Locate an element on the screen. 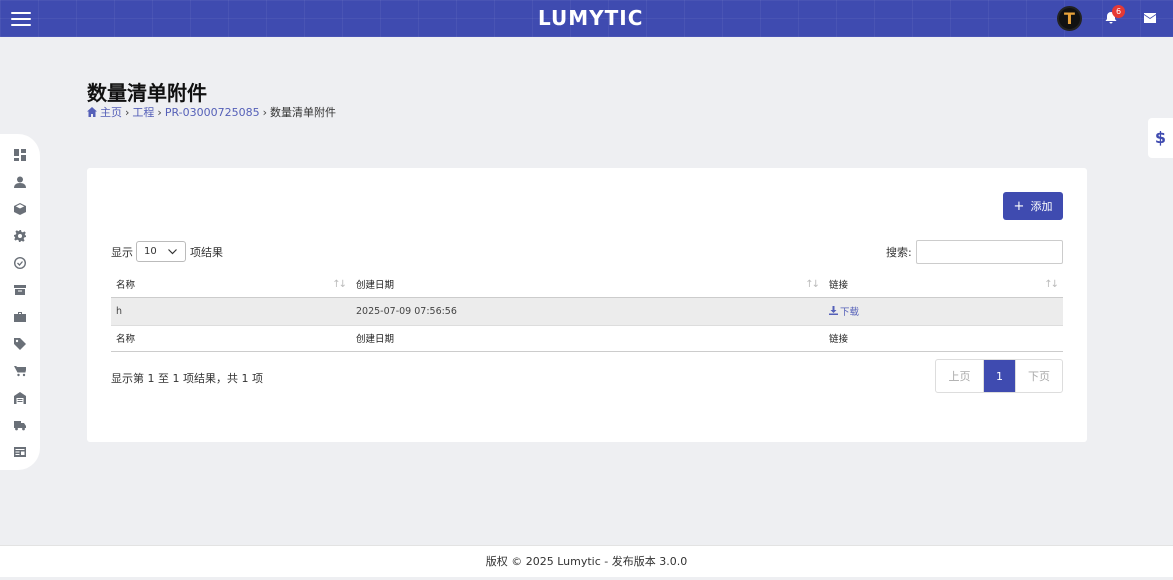  cell-link: 下载 is located at coordinates (943, 311).